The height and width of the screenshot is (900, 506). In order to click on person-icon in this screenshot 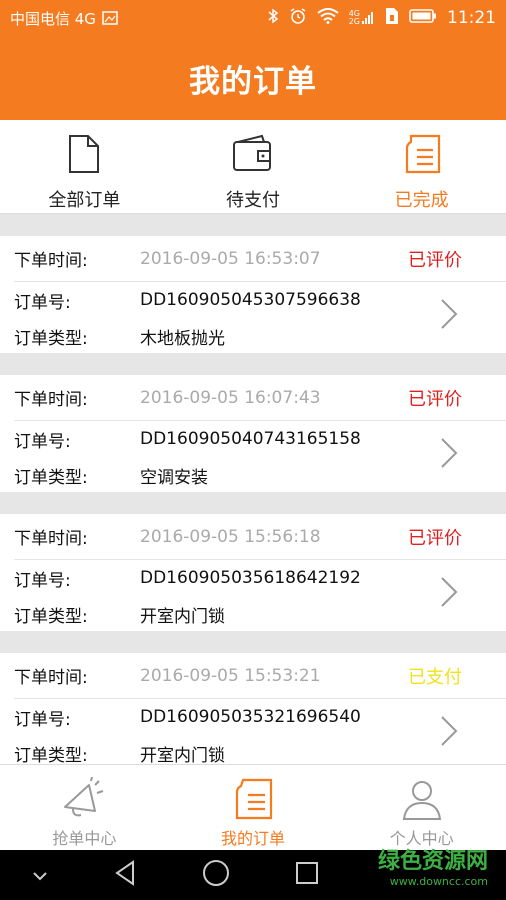, I will do `click(422, 799)`.